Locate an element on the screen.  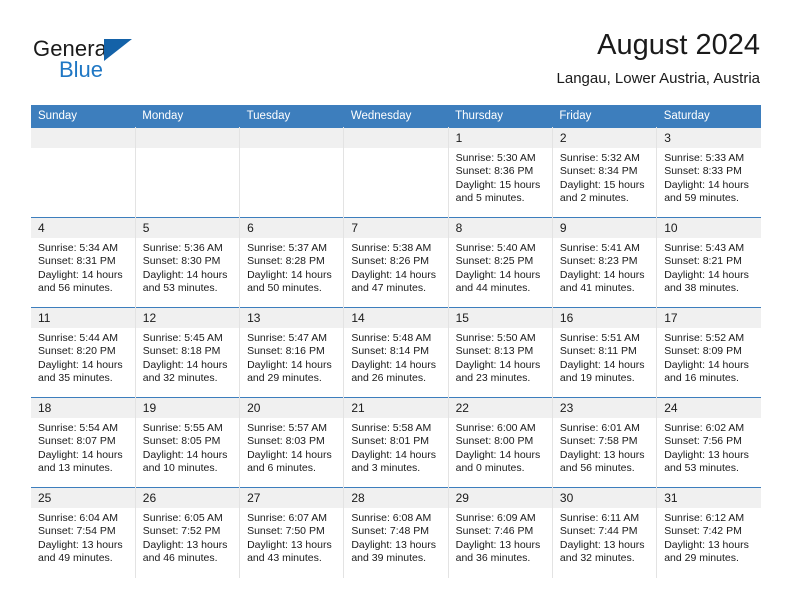
sunset-time: Sunset: 7:46 PM is located at coordinates (494, 531).